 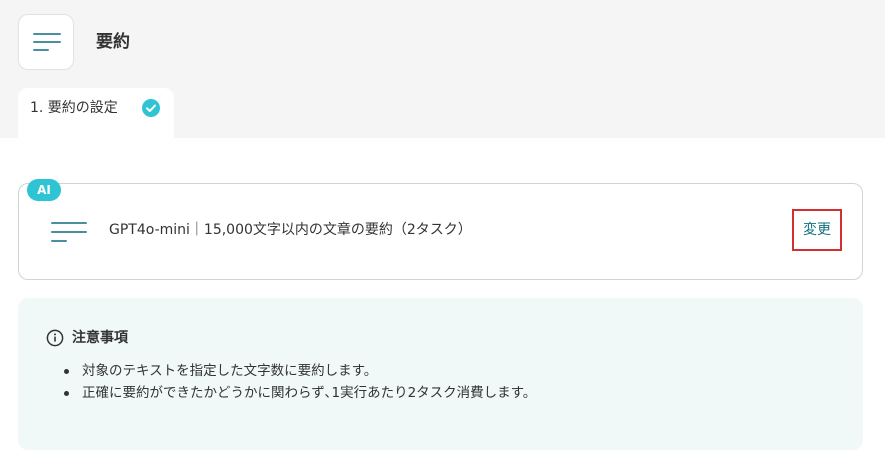 I want to click on menu-lines-icon, so click(x=46, y=42).